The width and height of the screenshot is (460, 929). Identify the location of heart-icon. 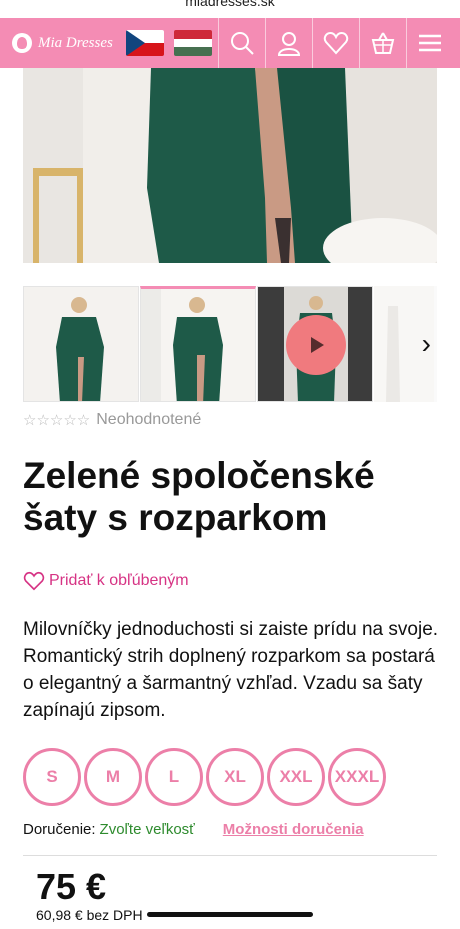
(336, 43).